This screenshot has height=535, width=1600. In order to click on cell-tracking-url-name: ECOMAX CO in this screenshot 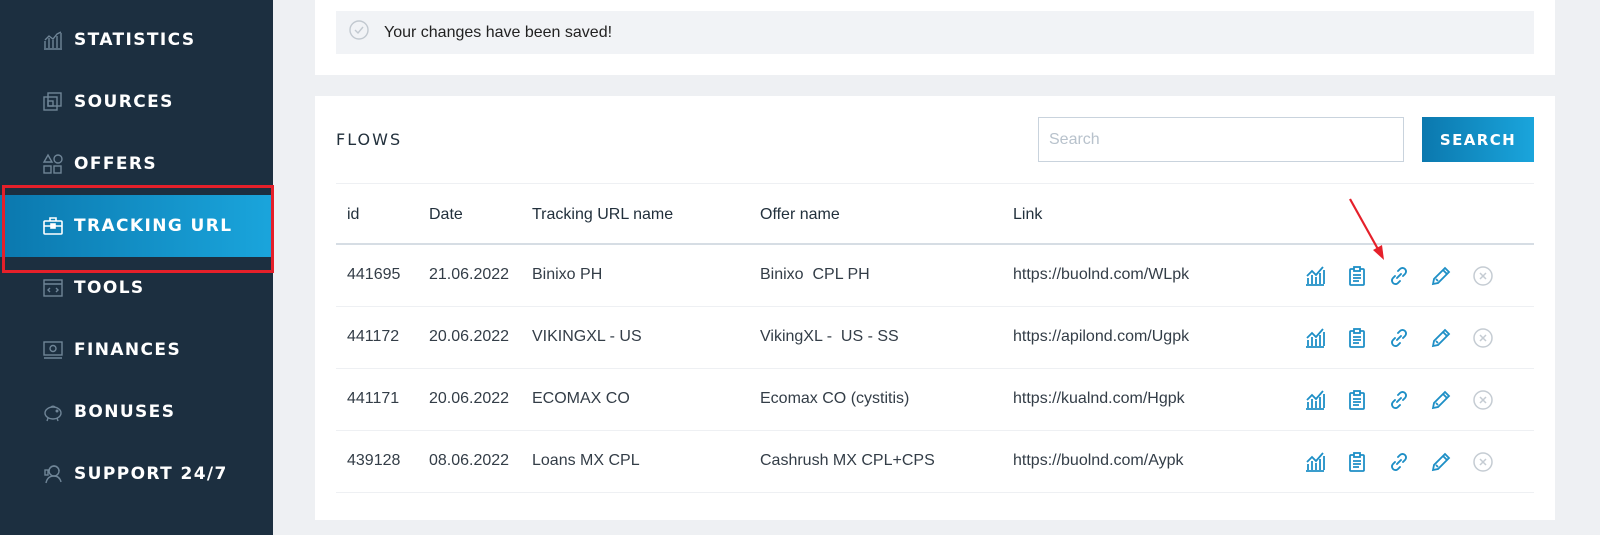, I will do `click(581, 398)`.